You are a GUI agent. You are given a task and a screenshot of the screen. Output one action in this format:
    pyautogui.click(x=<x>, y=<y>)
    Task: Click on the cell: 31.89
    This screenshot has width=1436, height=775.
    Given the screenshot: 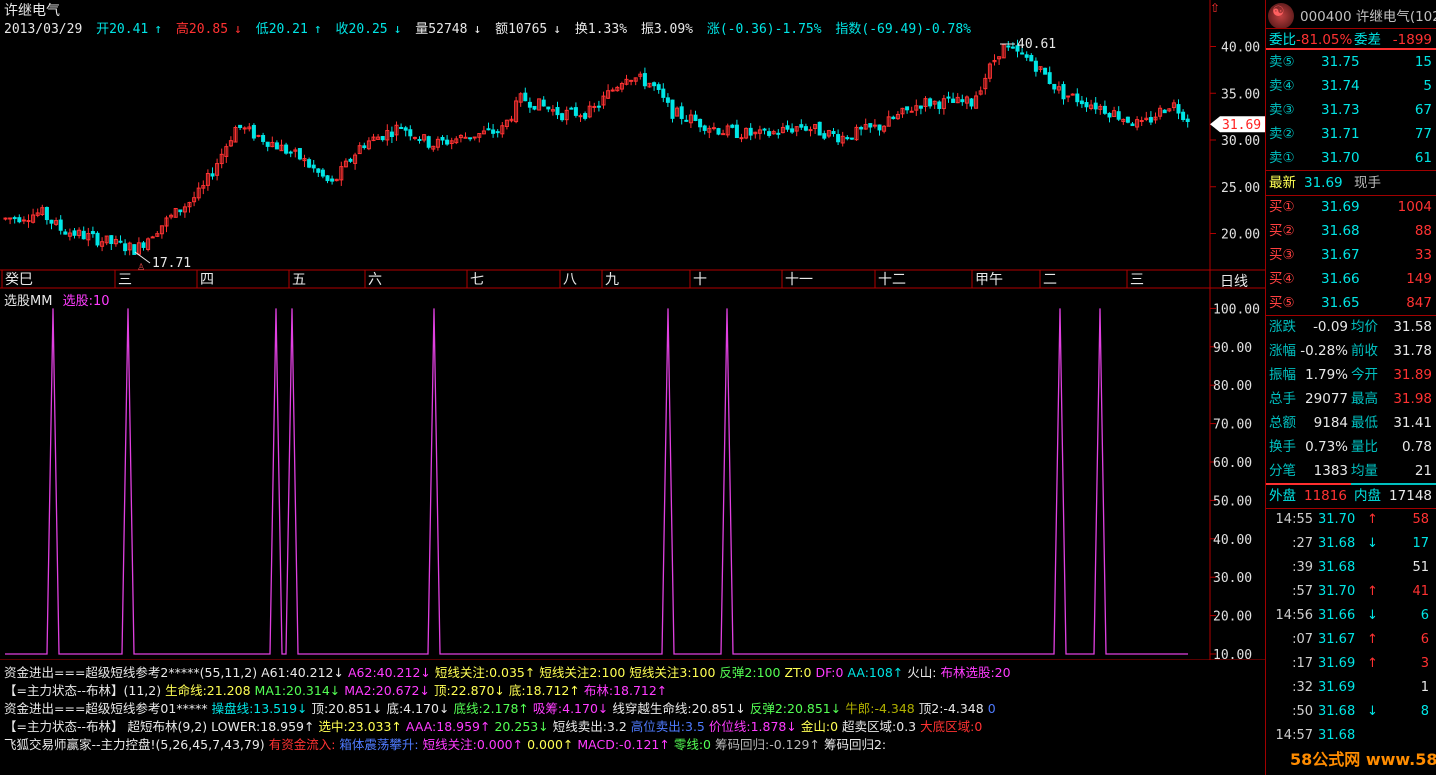 What is the action you would take?
    pyautogui.click(x=1412, y=375)
    